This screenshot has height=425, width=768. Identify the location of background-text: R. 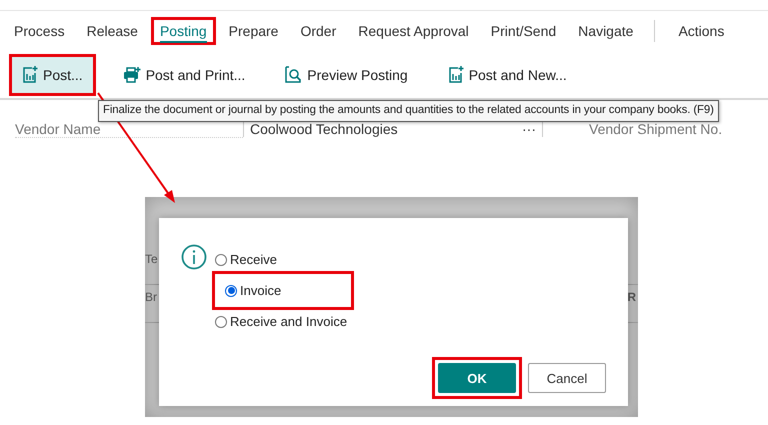
(631, 298).